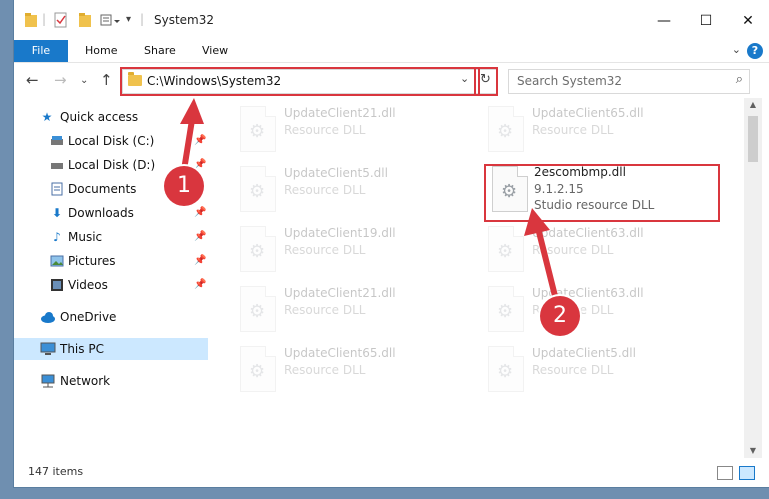 The height and width of the screenshot is (499, 769). What do you see at coordinates (184, 186) in the screenshot?
I see `callout-1: 1` at bounding box center [184, 186].